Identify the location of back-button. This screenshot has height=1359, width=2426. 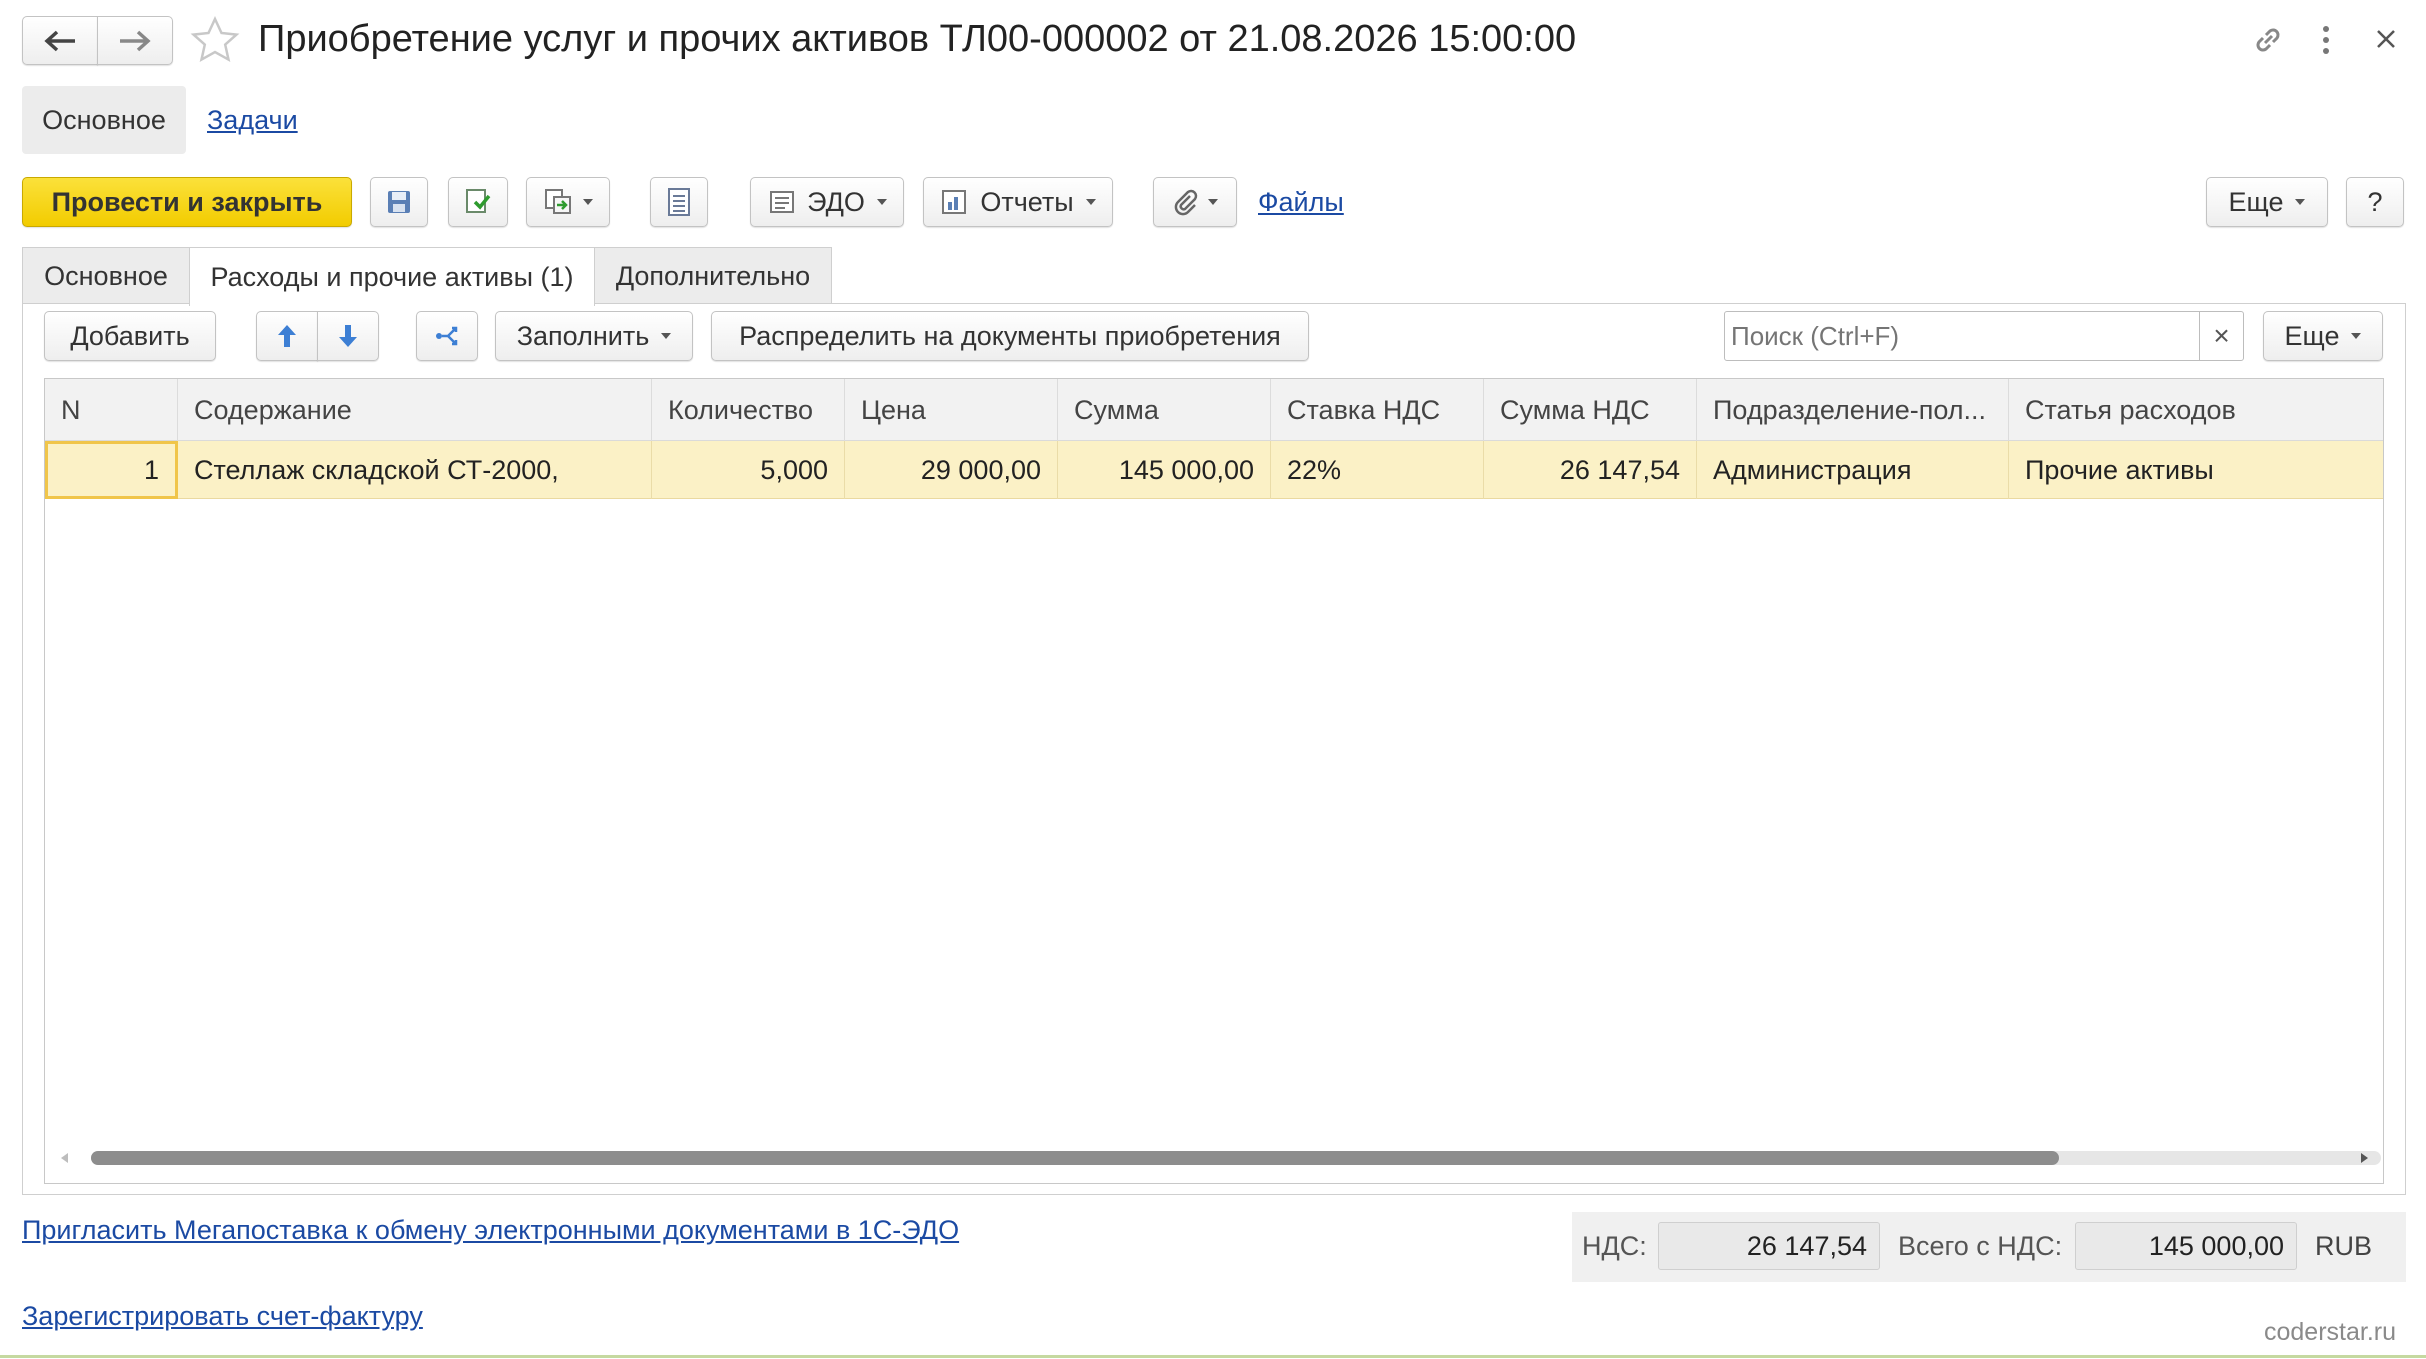
(60, 40).